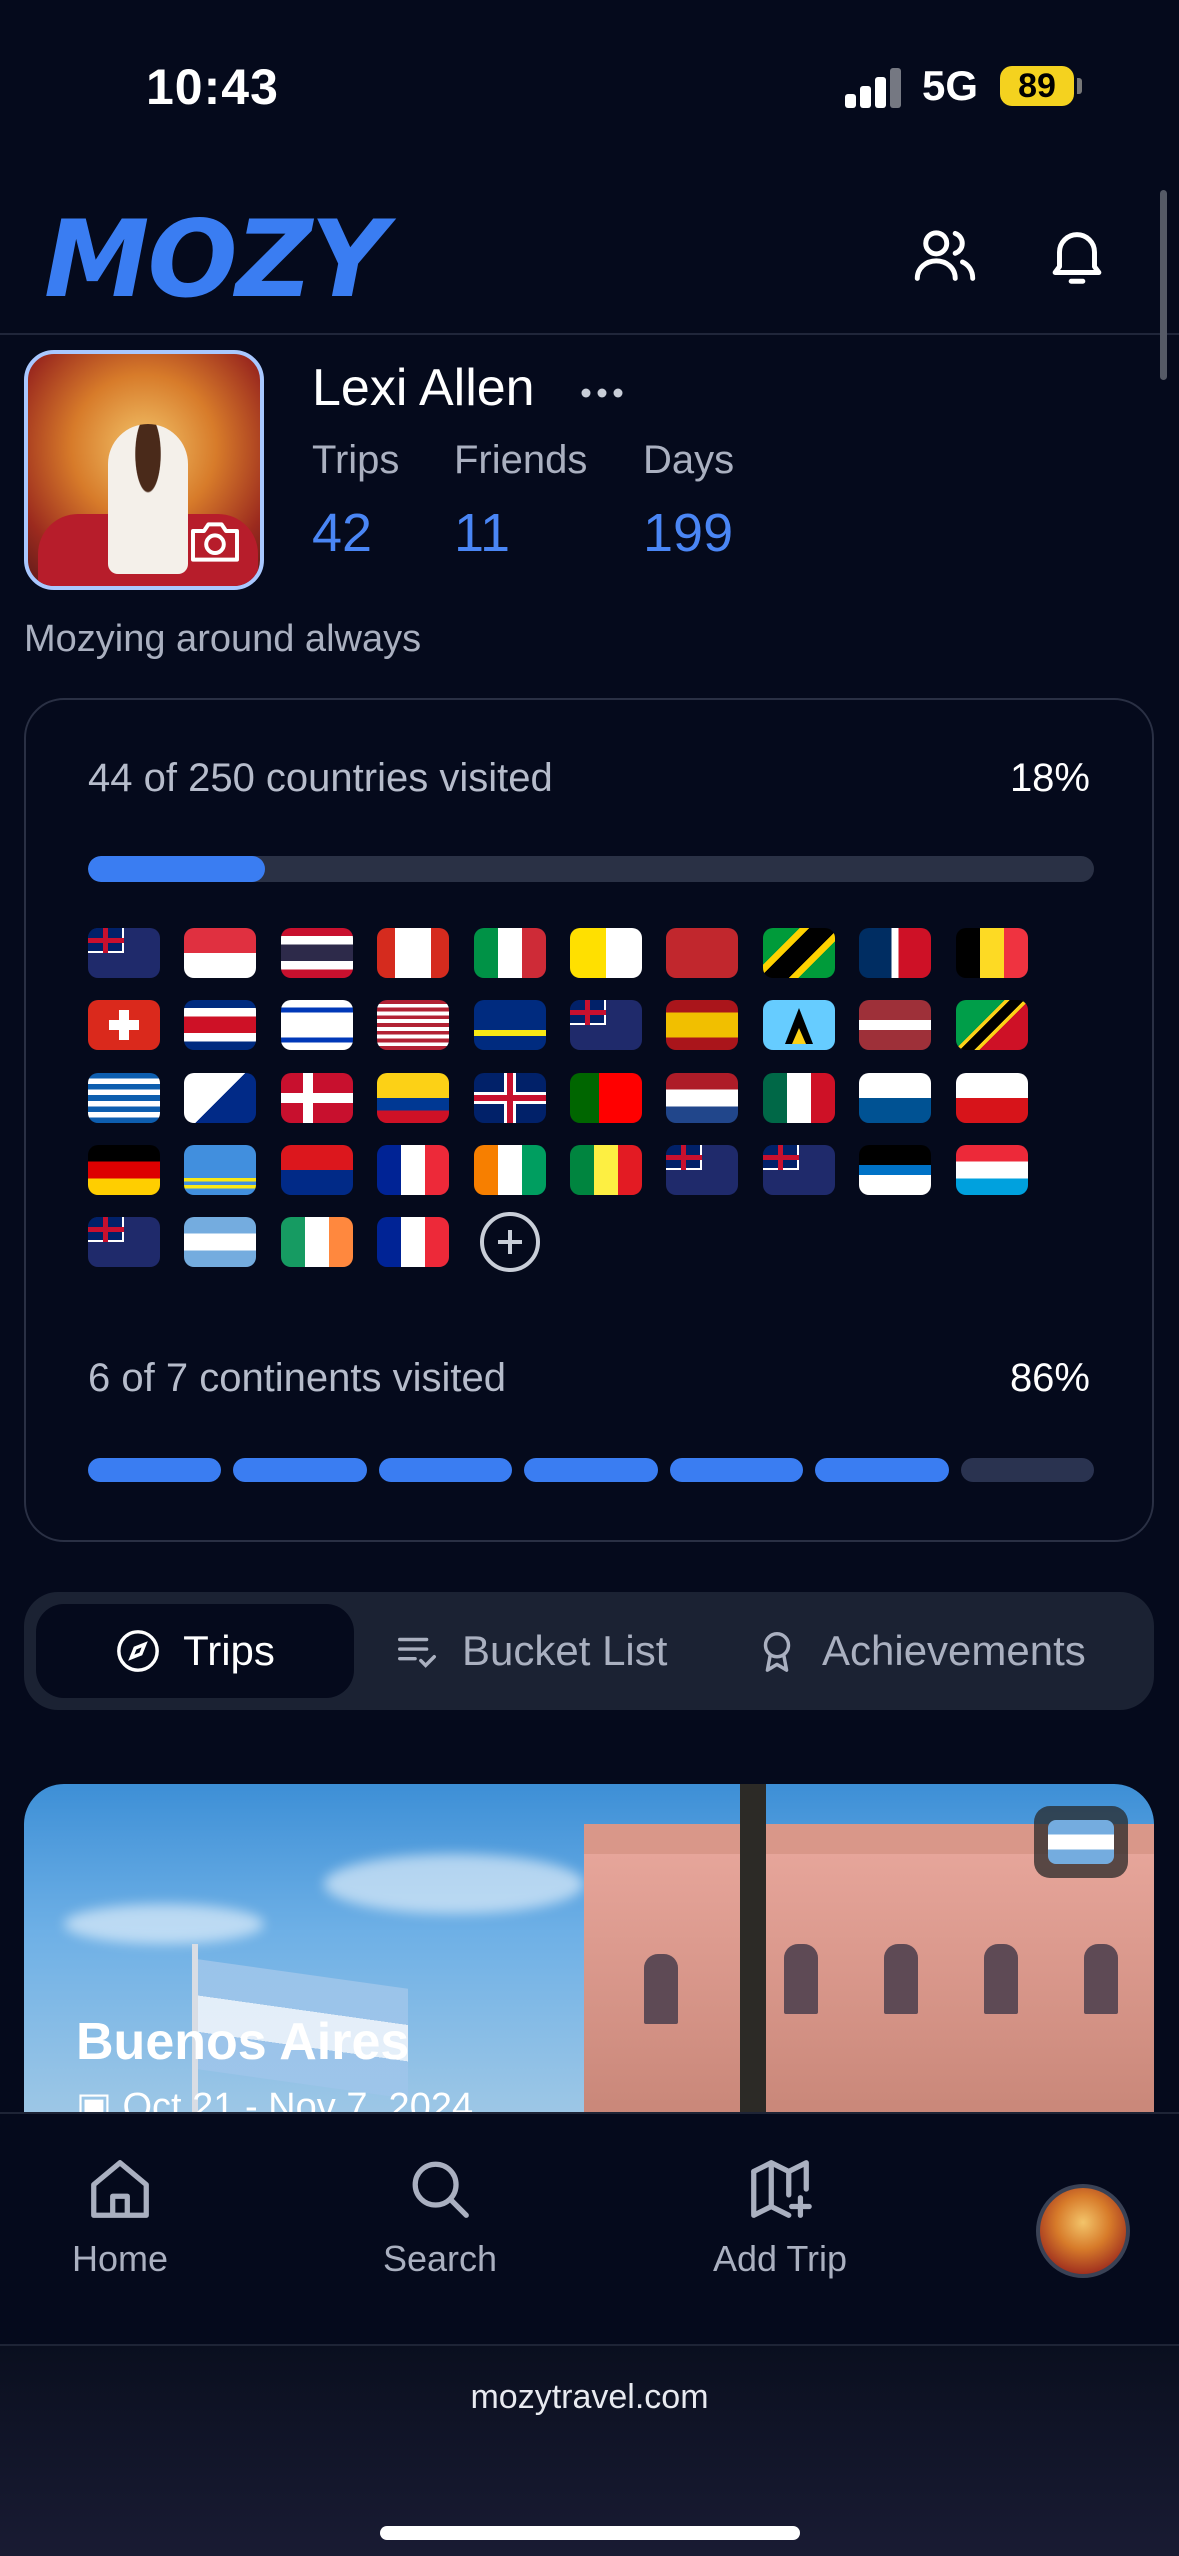 This screenshot has height=2556, width=1179. I want to click on tab-trips: Trips, so click(195, 1651).